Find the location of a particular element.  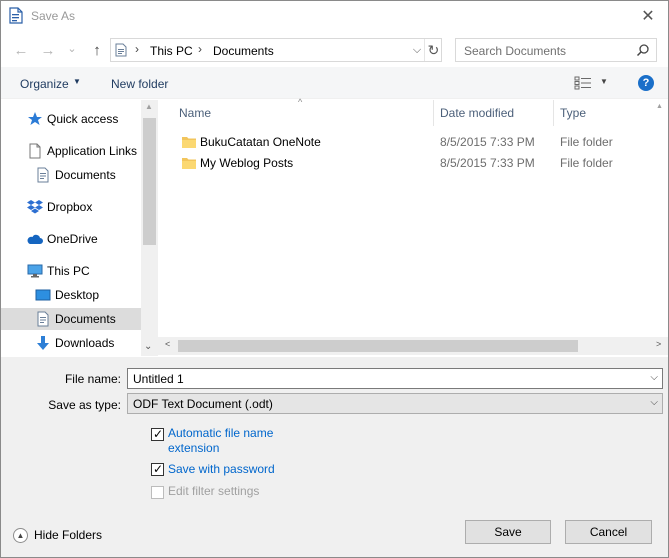

save-button: Save is located at coordinates (508, 532).